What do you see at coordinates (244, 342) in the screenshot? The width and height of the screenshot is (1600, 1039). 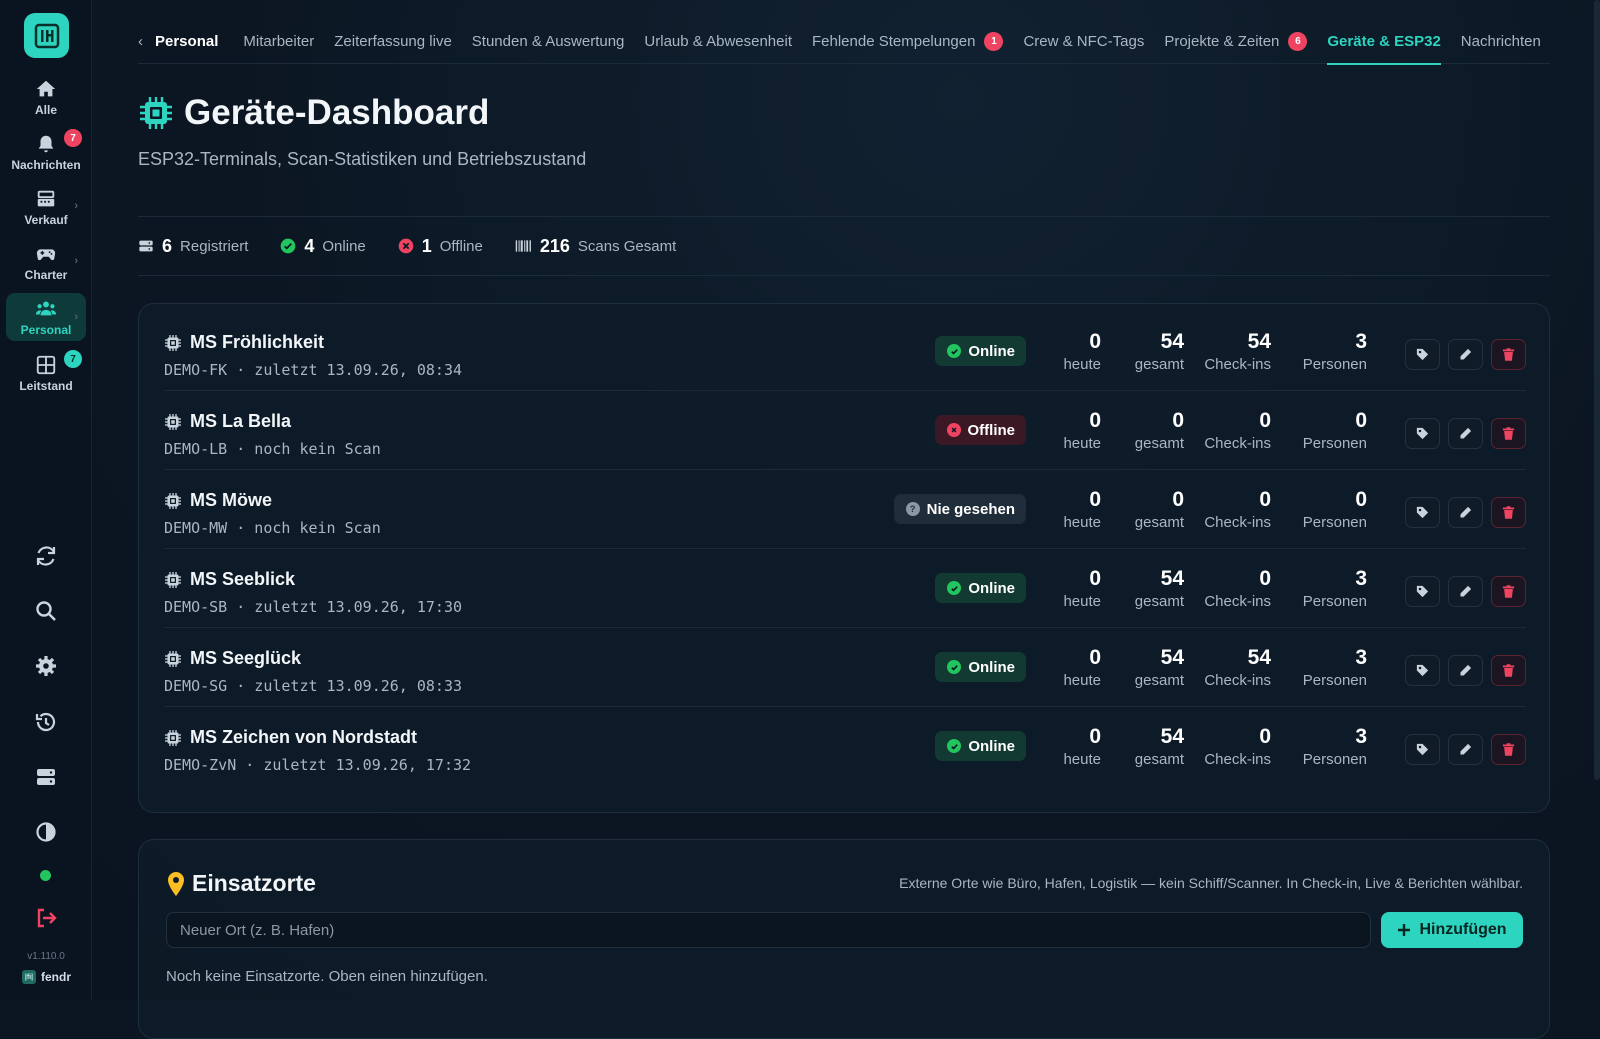 I see `device-name-wrap: MS Fröhlichkeit` at bounding box center [244, 342].